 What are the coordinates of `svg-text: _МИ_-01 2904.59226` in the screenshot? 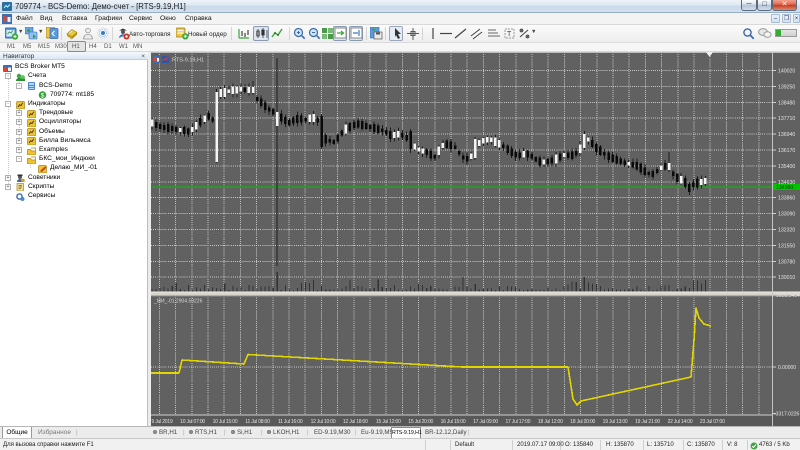 It's located at (178, 302).